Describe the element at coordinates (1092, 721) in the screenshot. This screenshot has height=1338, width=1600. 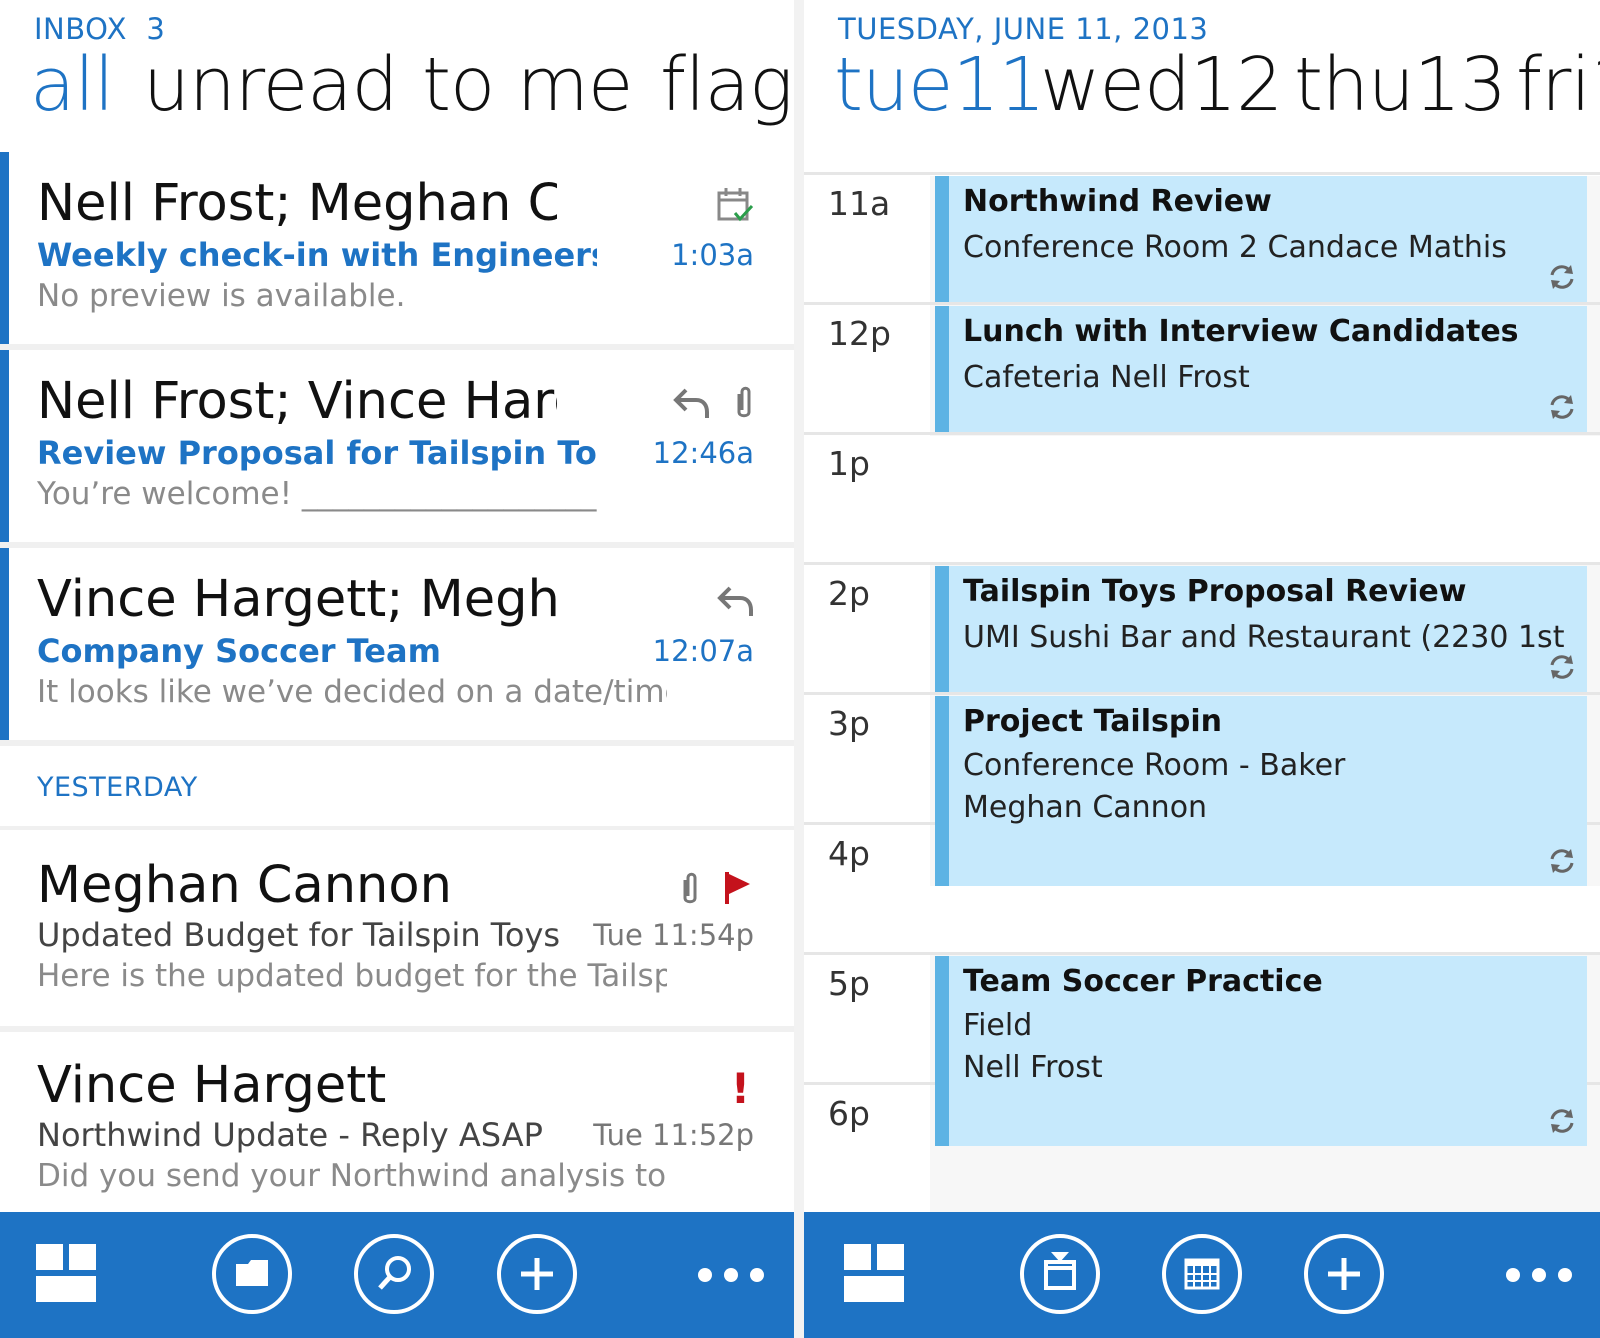
I see `event-title: Project Tailspin` at that location.